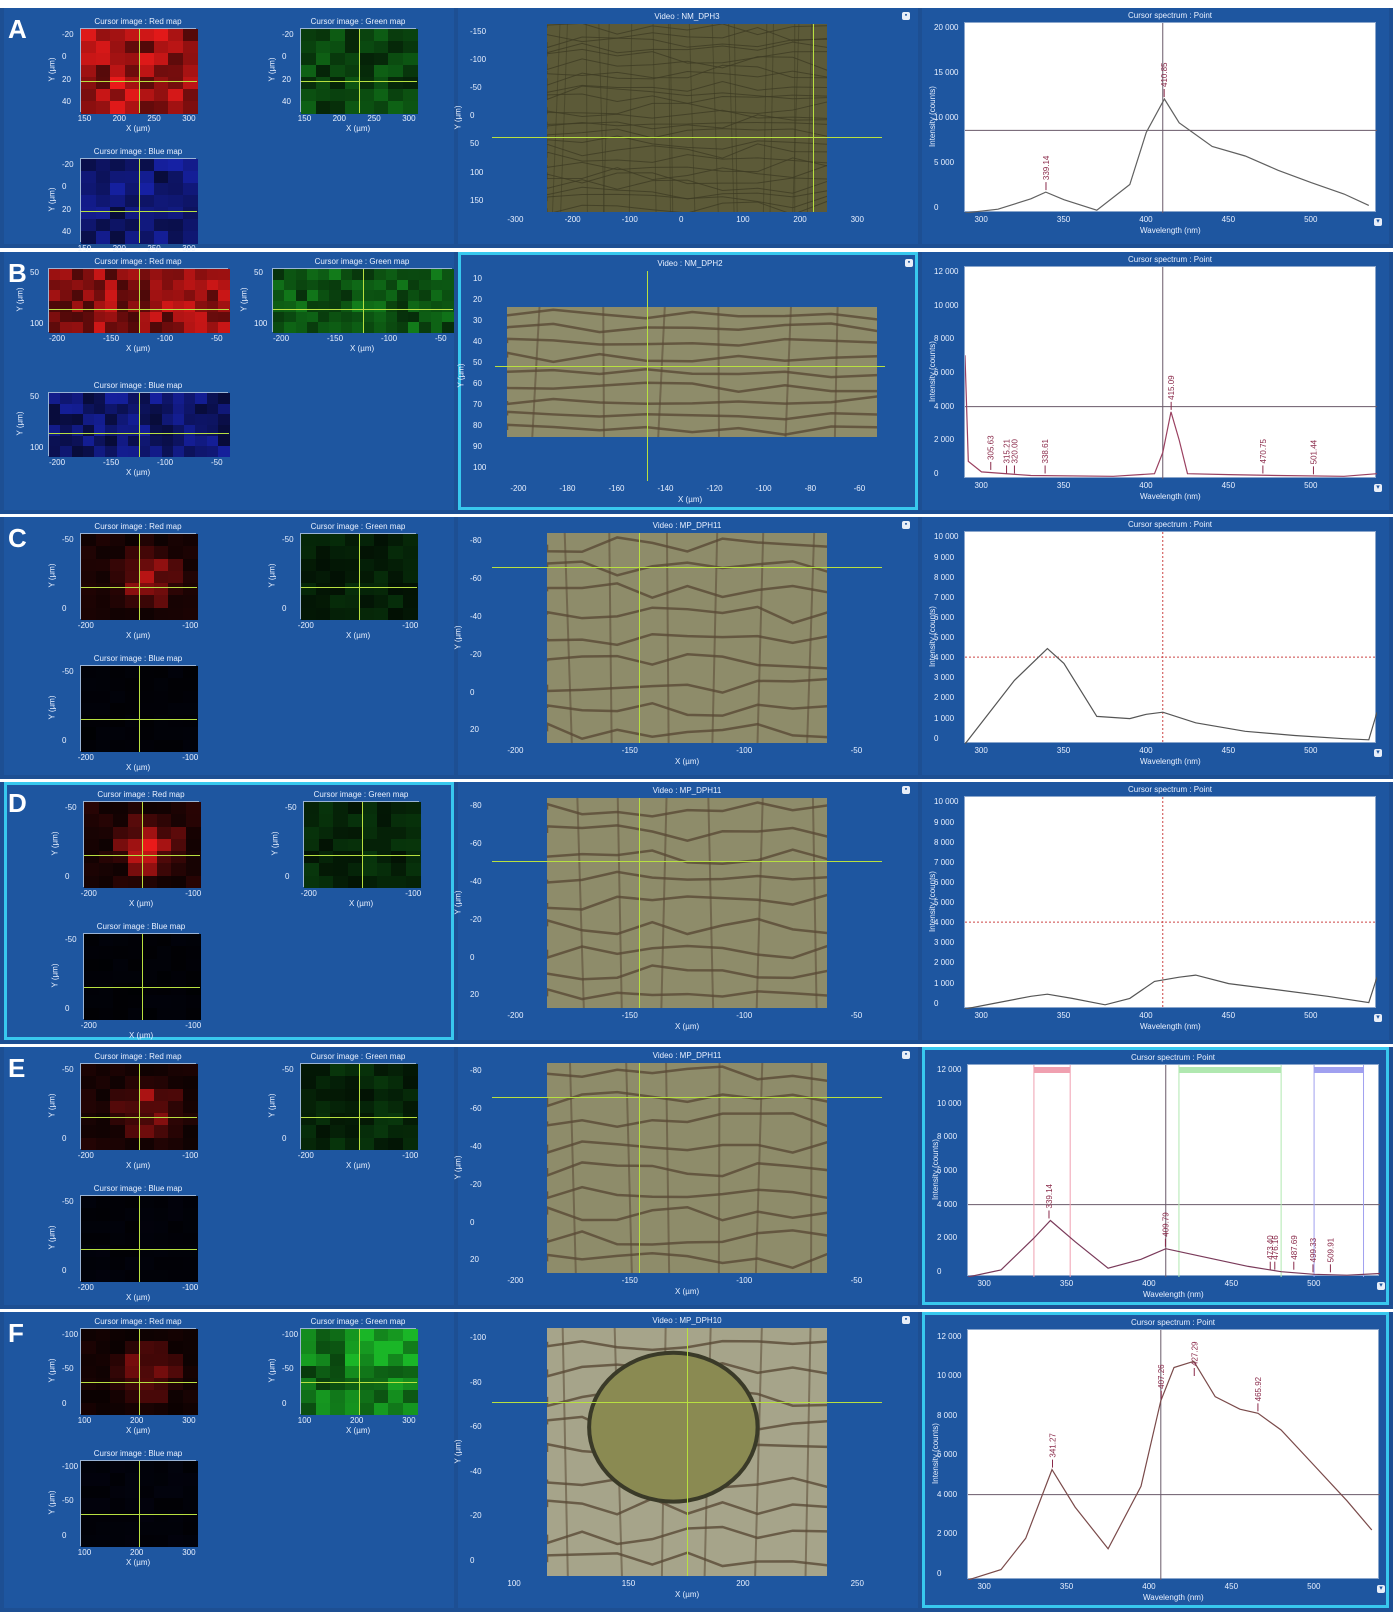 Image resolution: width=1393 pixels, height=1620 pixels. Describe the element at coordinates (304, 1420) in the screenshot. I see `map-x-tick: 100` at that location.